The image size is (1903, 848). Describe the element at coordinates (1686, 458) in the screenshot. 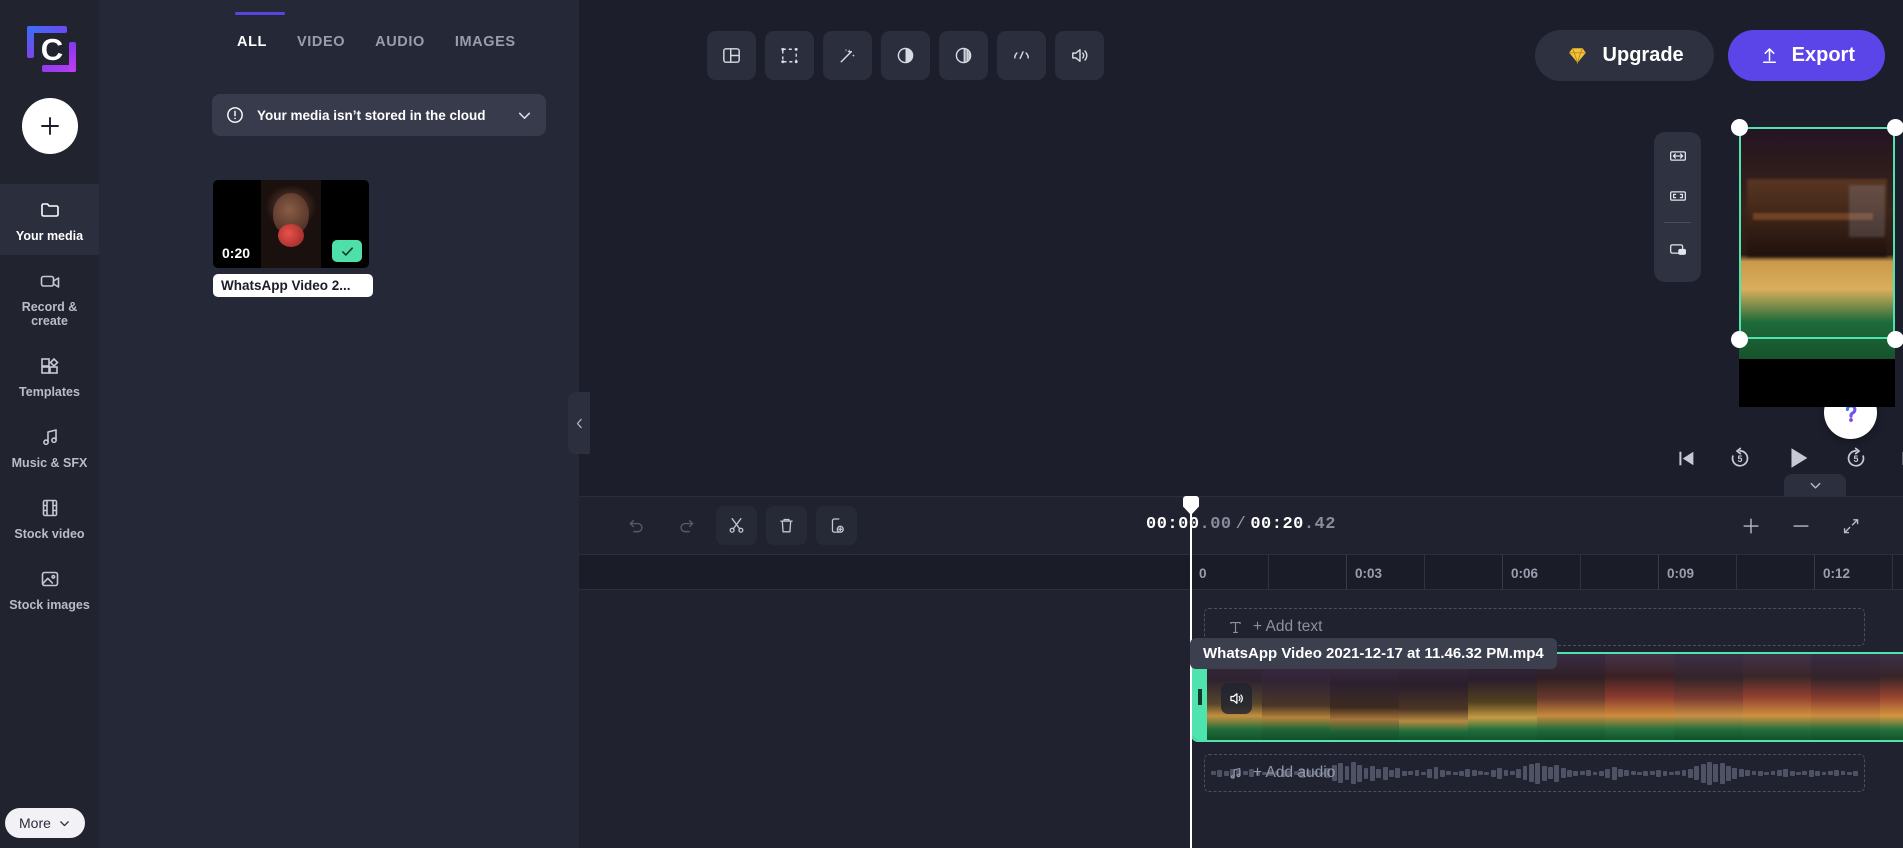

I see `skip-to-start-button` at that location.